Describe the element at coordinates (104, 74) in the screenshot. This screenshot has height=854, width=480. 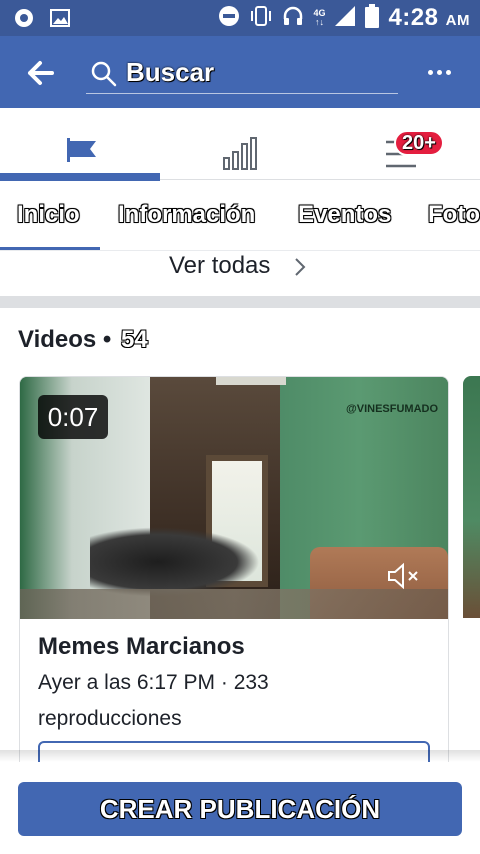
I see `search-icon` at that location.